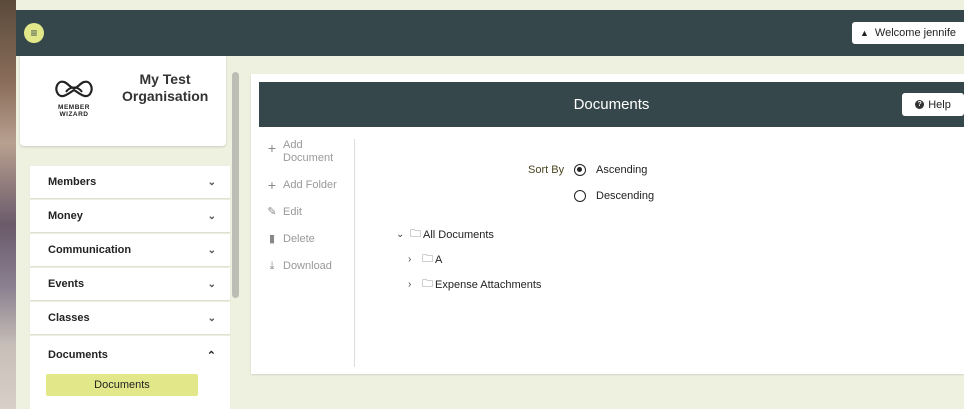 The image size is (964, 409). Describe the element at coordinates (625, 196) in the screenshot. I see `radio-label: Descending` at that location.